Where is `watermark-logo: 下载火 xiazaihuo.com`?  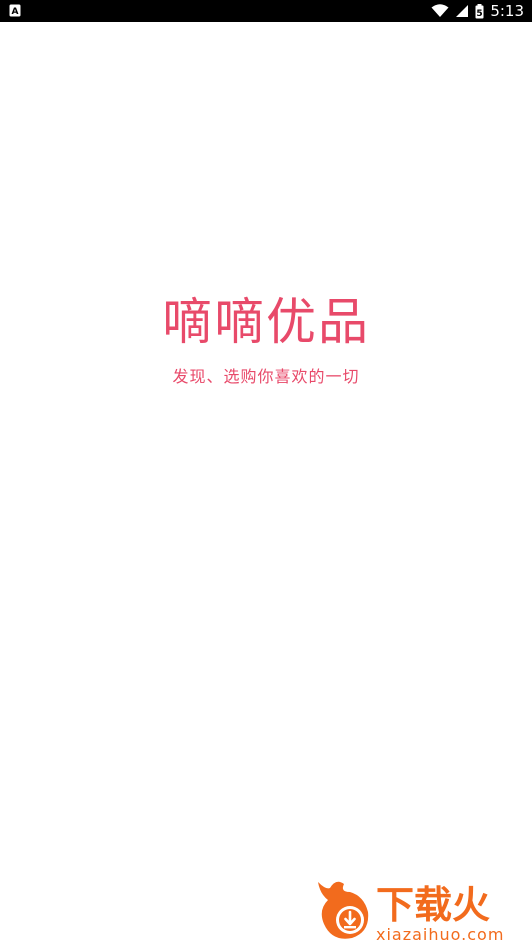
watermark-logo: 下载火 xiazaihuo.com is located at coordinates (421, 909).